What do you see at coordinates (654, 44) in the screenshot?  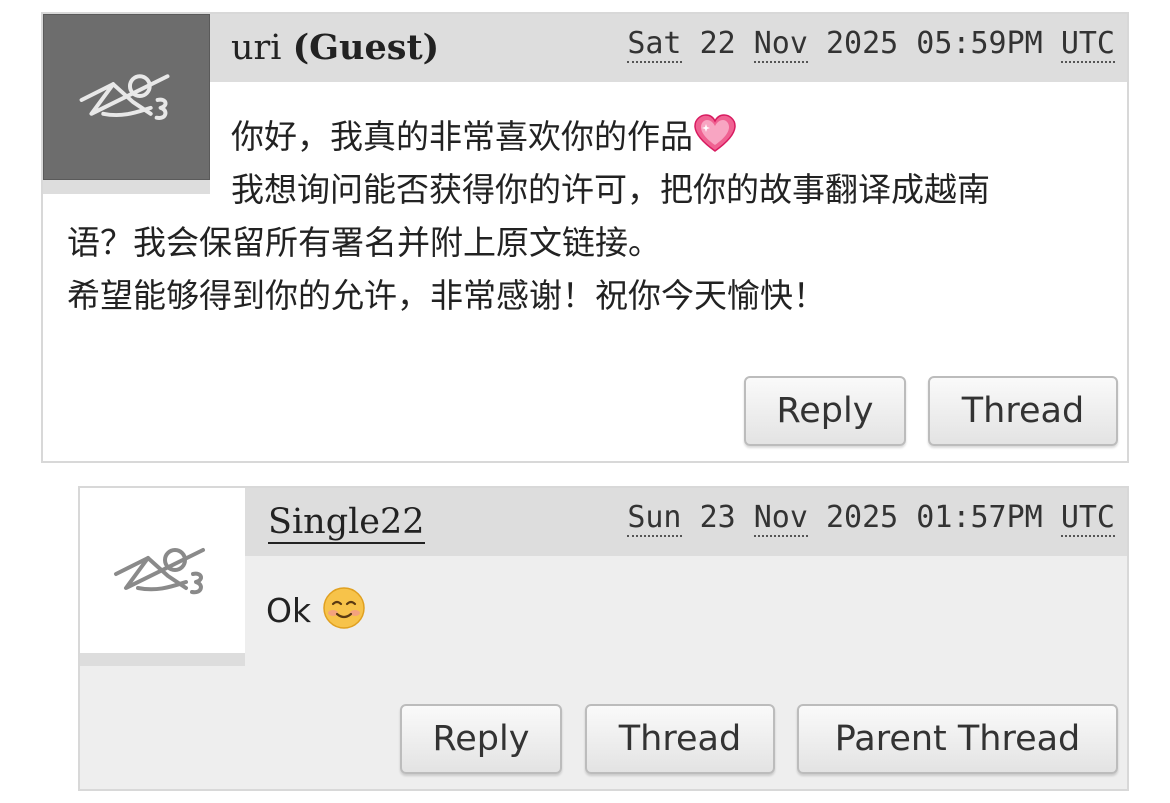 I see `weekday-abbr: Sat` at bounding box center [654, 44].